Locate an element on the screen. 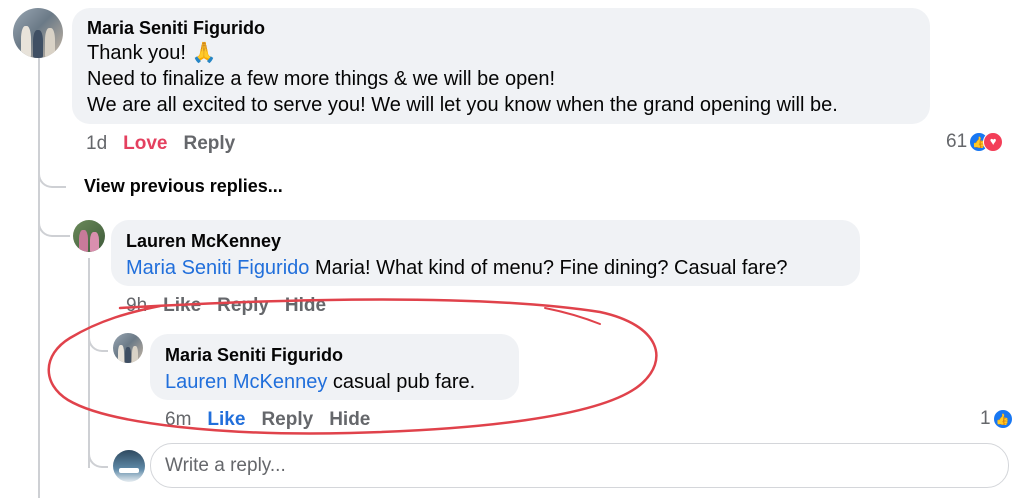 The image size is (1024, 500). reaction-summary: 1 👍 is located at coordinates (996, 419).